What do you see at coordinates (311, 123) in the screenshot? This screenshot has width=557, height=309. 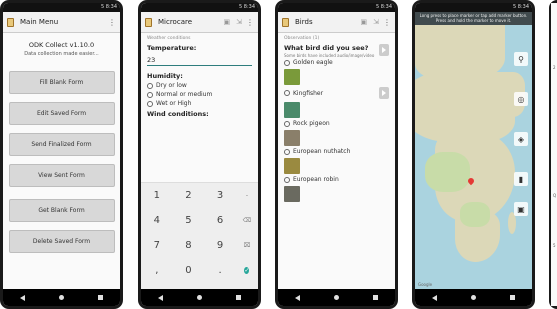 I see `option-label: Rock pigeon` at bounding box center [311, 123].